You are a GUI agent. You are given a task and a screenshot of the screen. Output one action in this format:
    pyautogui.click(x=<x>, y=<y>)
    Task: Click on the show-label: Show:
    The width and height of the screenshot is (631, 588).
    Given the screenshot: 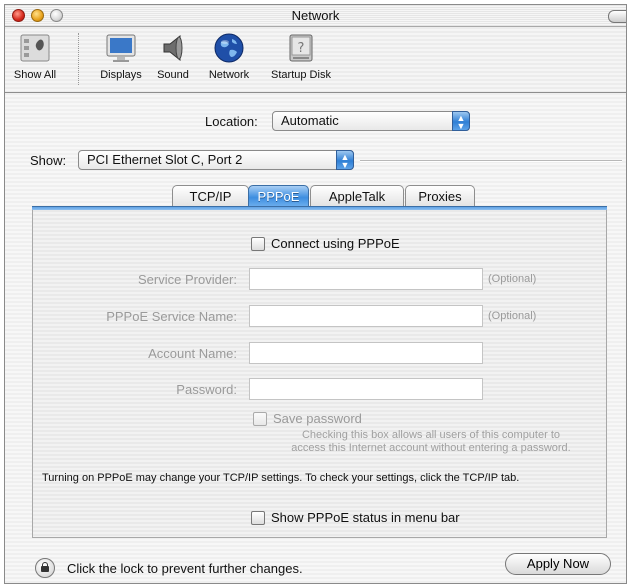 What is the action you would take?
    pyautogui.click(x=48, y=160)
    